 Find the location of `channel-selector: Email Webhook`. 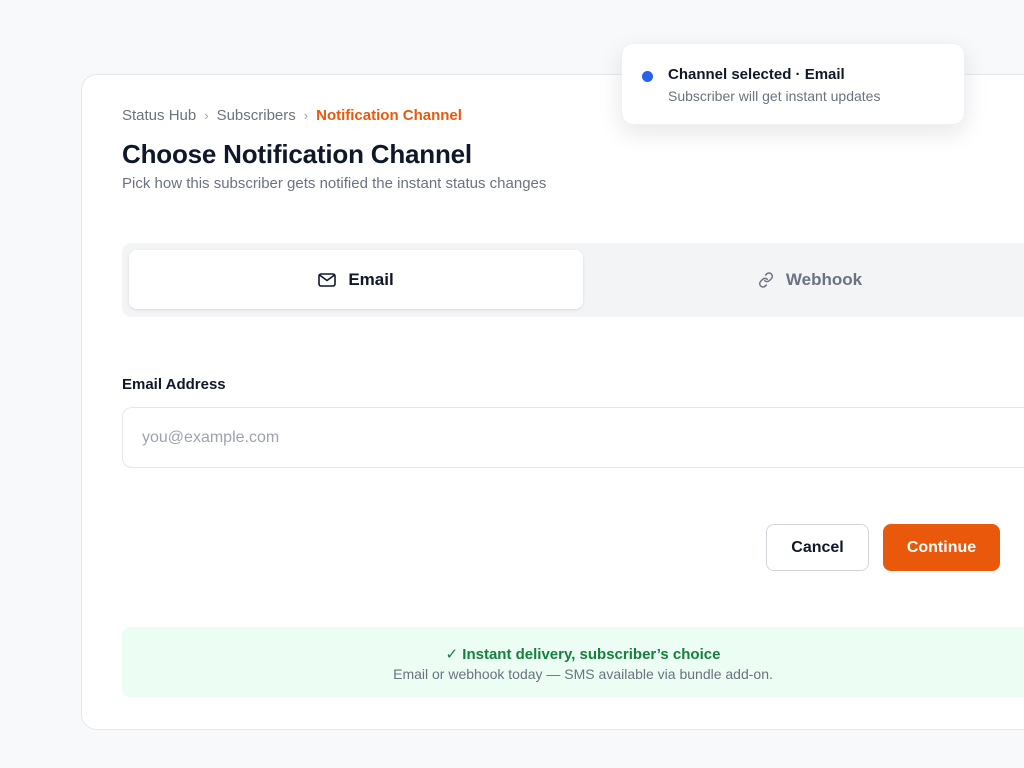

channel-selector: Email Webhook is located at coordinates (573, 280).